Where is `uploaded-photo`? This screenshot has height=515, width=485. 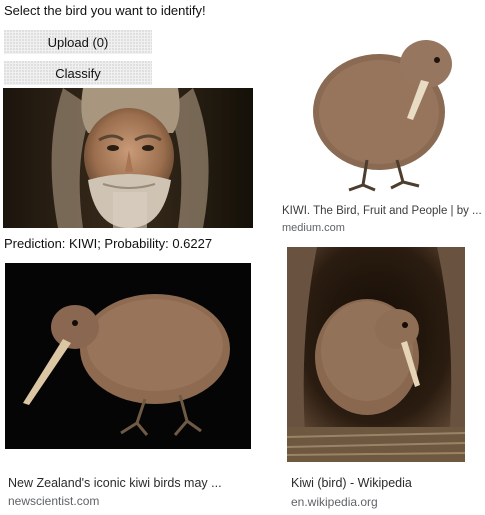 uploaded-photo is located at coordinates (128, 158).